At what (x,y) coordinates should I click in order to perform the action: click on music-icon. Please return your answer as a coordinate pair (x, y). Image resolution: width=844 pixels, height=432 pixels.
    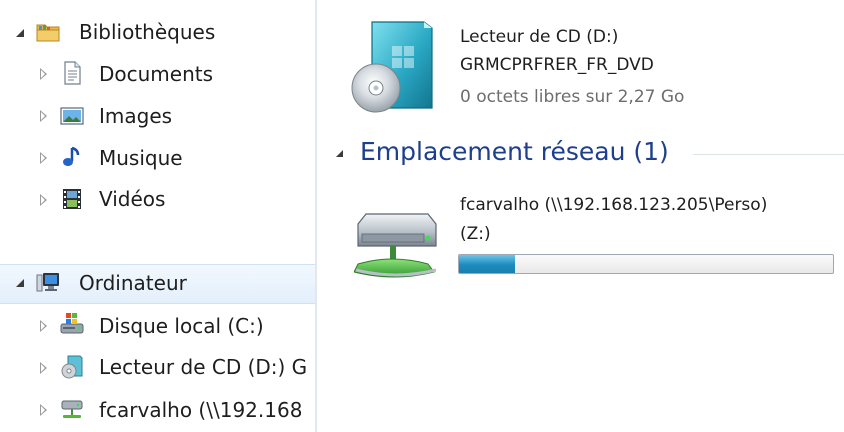
    Looking at the image, I should click on (72, 157).